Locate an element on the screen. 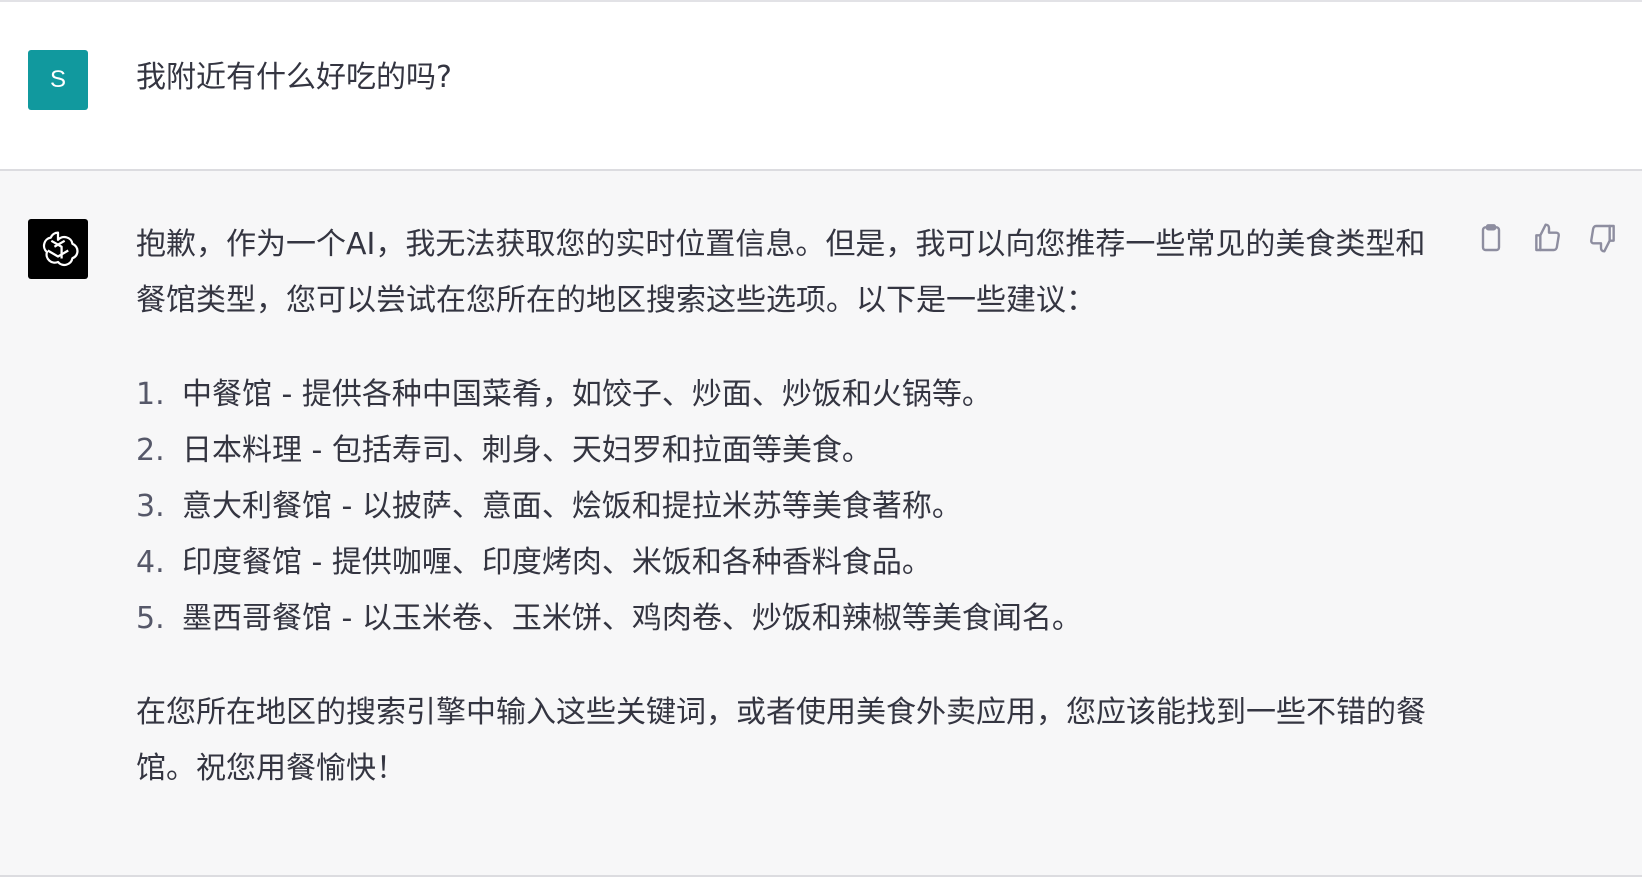 This screenshot has height=894, width=1642. list-item: 3. 意大利餐馆 - 以披萨、意面、烩饭和提拉米苏等美食著称。 is located at coordinates (786, 507).